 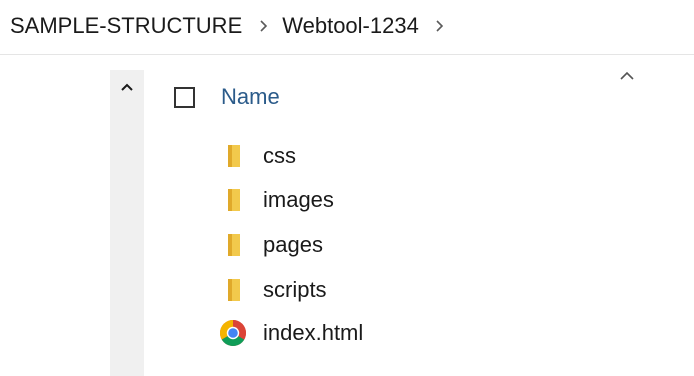 What do you see at coordinates (350, 26) in the screenshot?
I see `breadcrumb-item-webtool: Webtool-1234` at bounding box center [350, 26].